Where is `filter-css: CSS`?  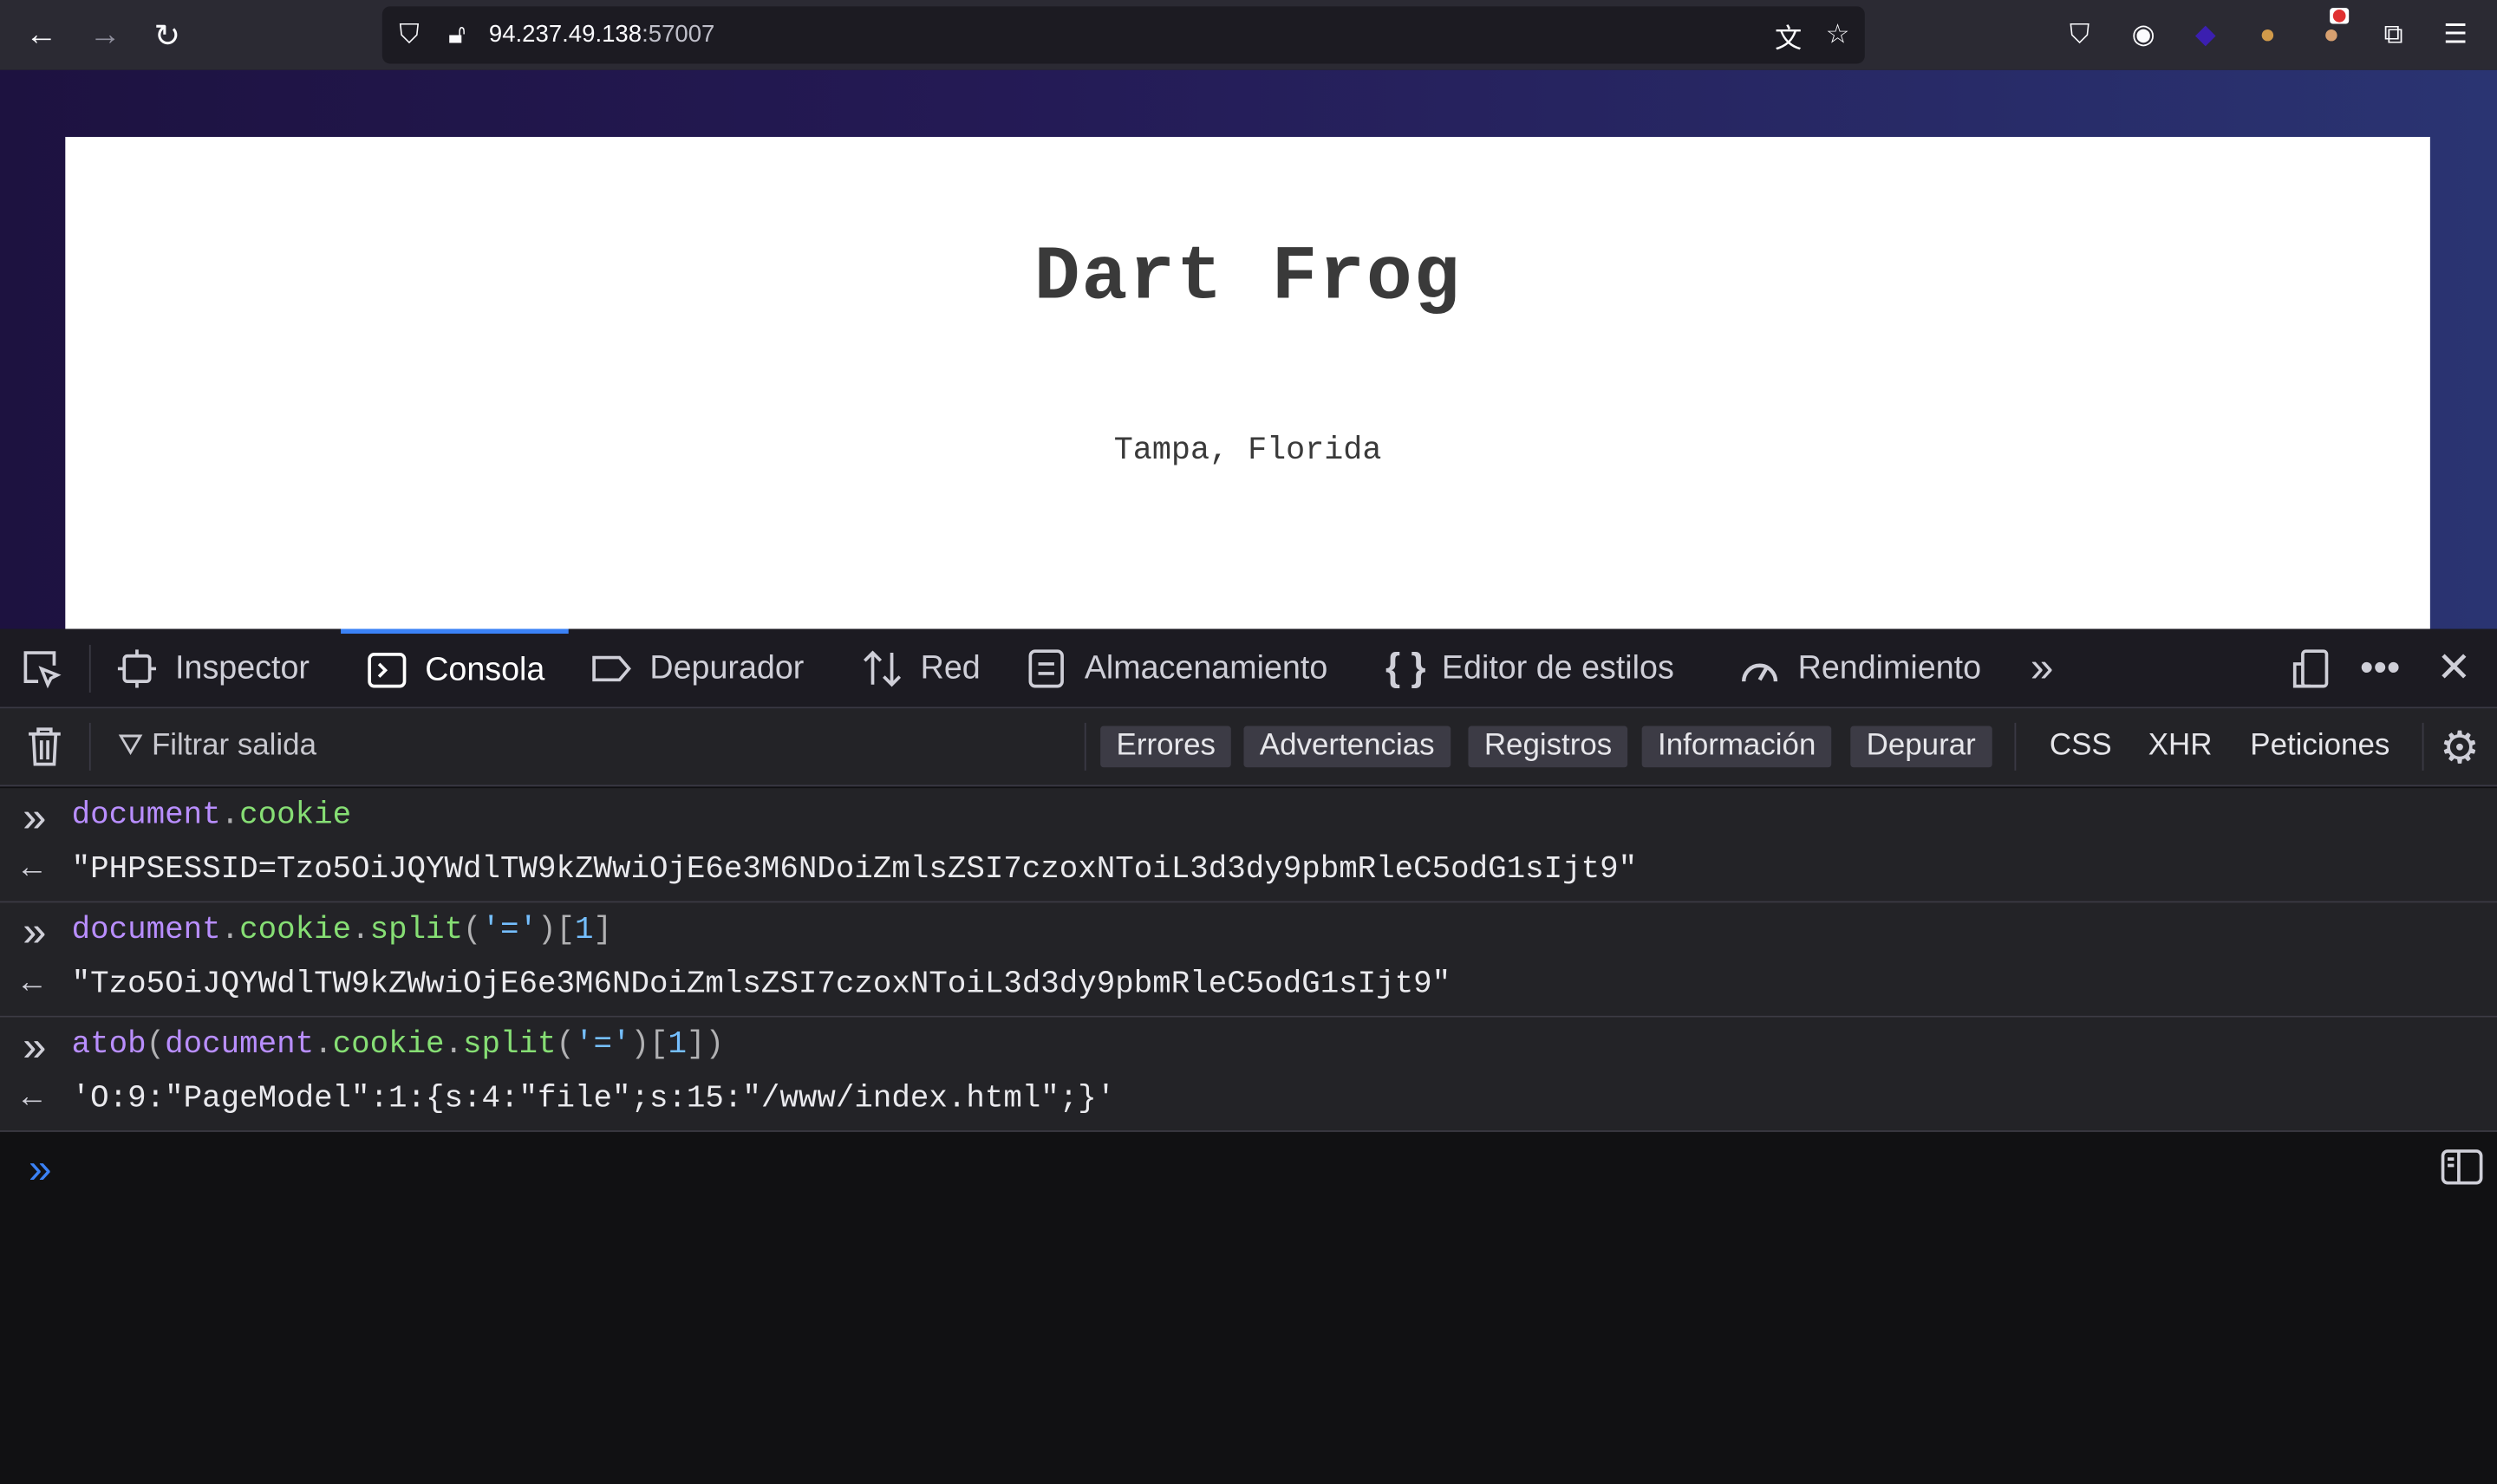
filter-css: CSS is located at coordinates (2081, 746).